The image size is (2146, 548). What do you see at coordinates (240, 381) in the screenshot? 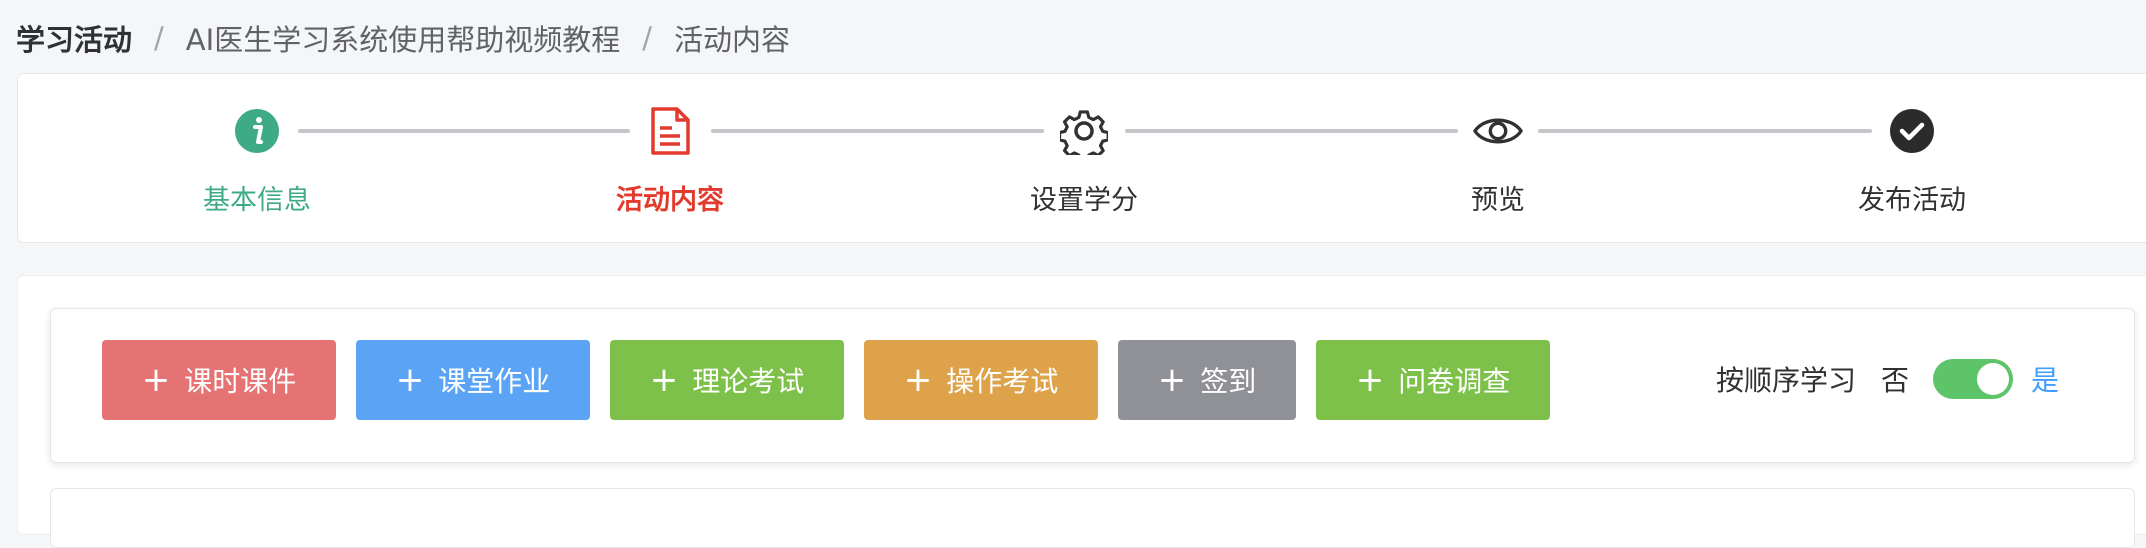
I see `button-label: 课时课件` at bounding box center [240, 381].